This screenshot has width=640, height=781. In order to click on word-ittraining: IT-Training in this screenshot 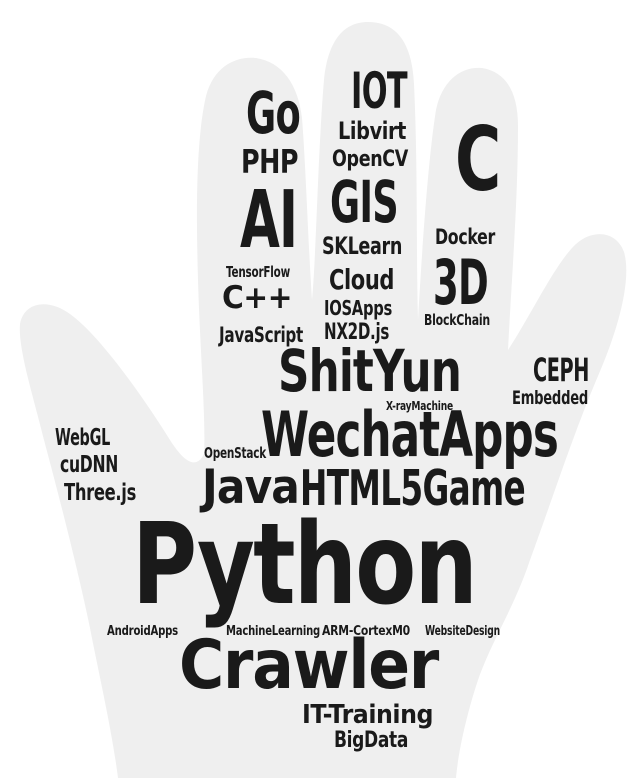, I will do `click(367, 715)`.